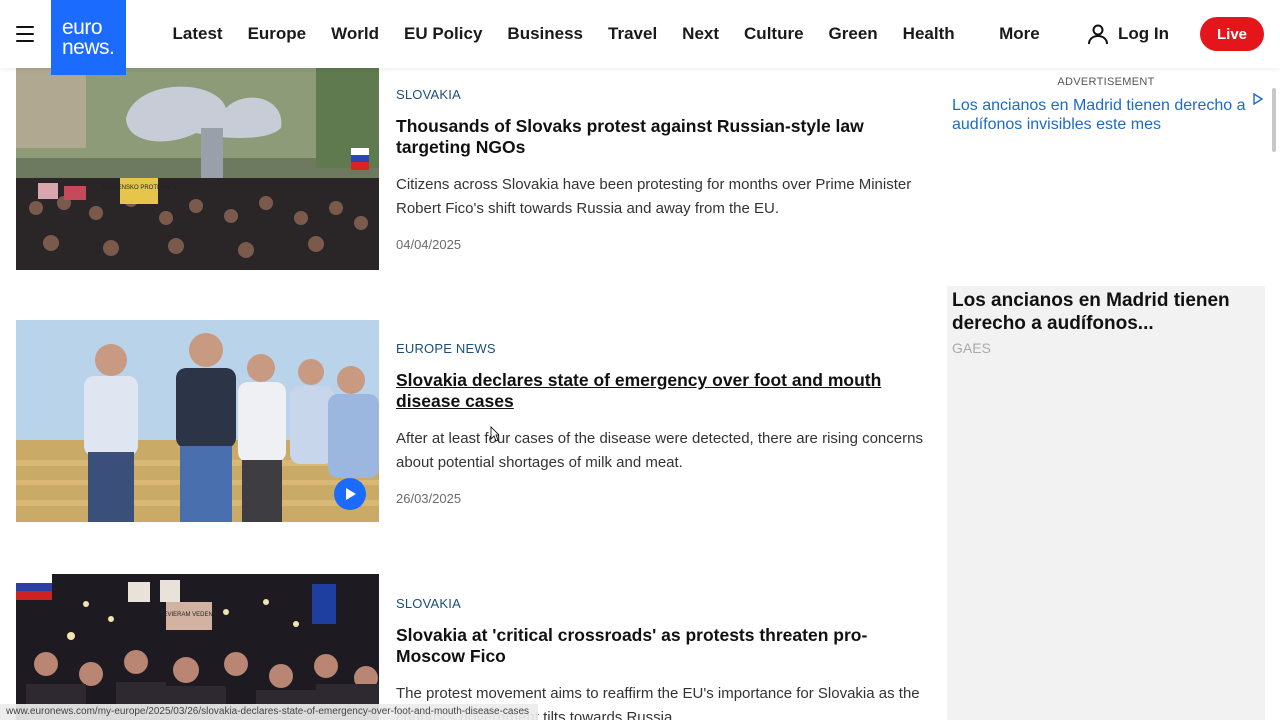  I want to click on menu-icon, so click(25, 34).